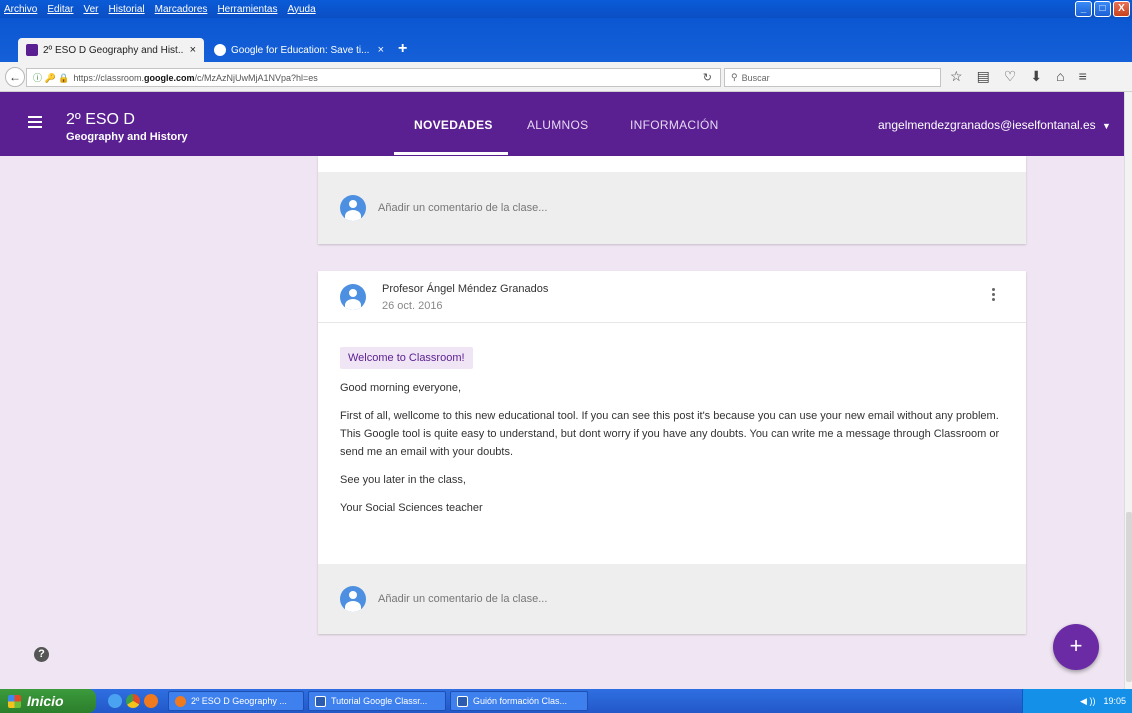 The image size is (1132, 713). I want to click on account-email: angelmendezgranados@ieselfontanal.es, so click(987, 125).